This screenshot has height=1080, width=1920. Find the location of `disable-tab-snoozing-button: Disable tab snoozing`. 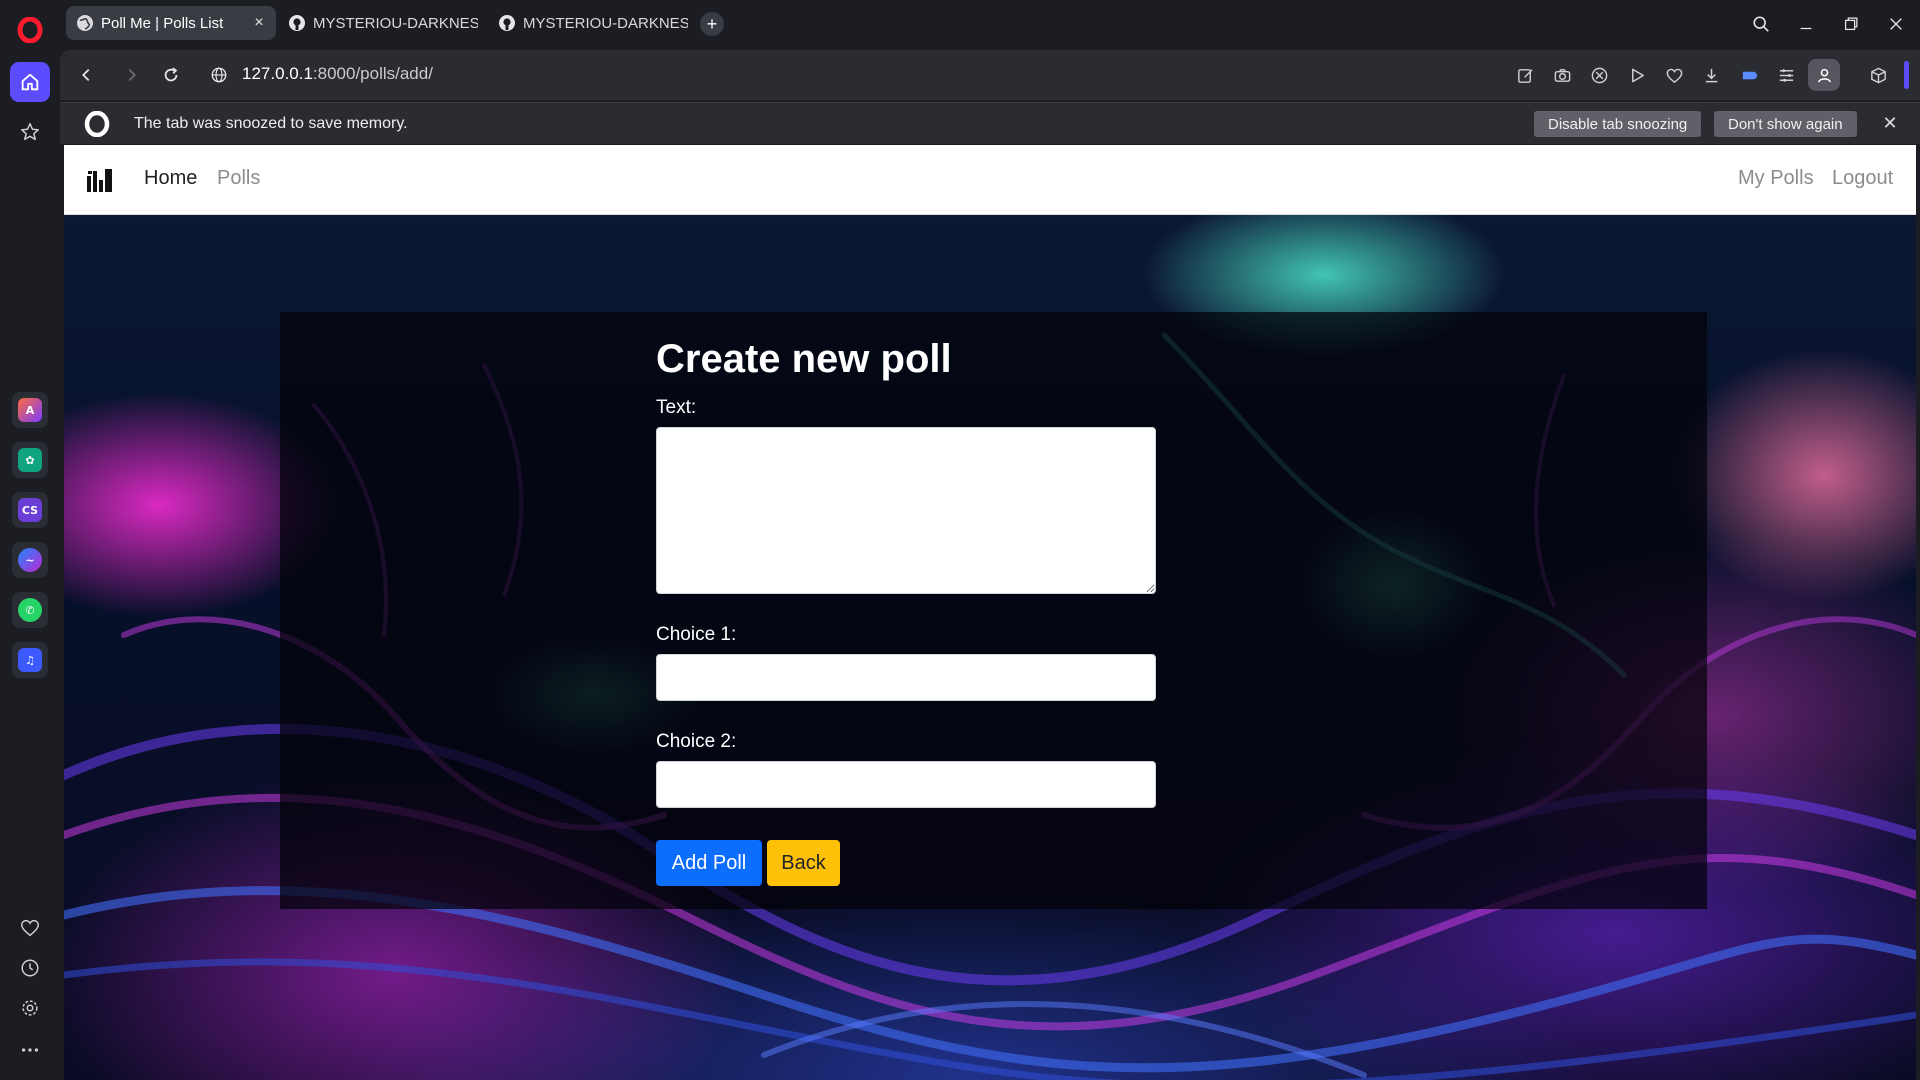

disable-tab-snoozing-button: Disable tab snoozing is located at coordinates (1618, 124).